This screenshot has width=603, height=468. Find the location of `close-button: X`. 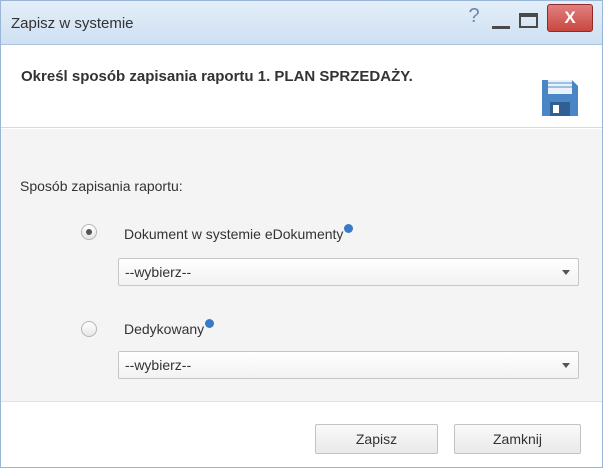

close-button: X is located at coordinates (570, 18).